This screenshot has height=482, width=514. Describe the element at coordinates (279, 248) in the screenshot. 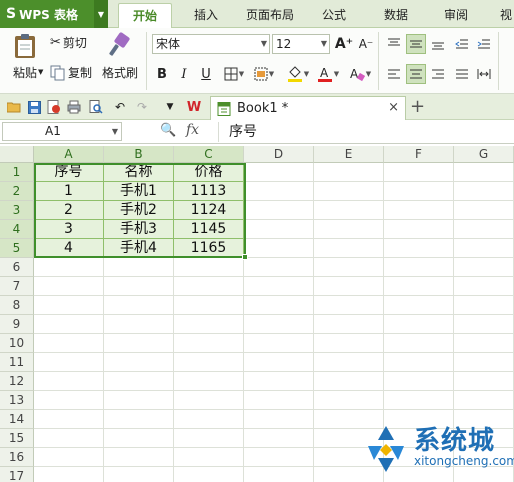

I see `cell-D5` at that location.